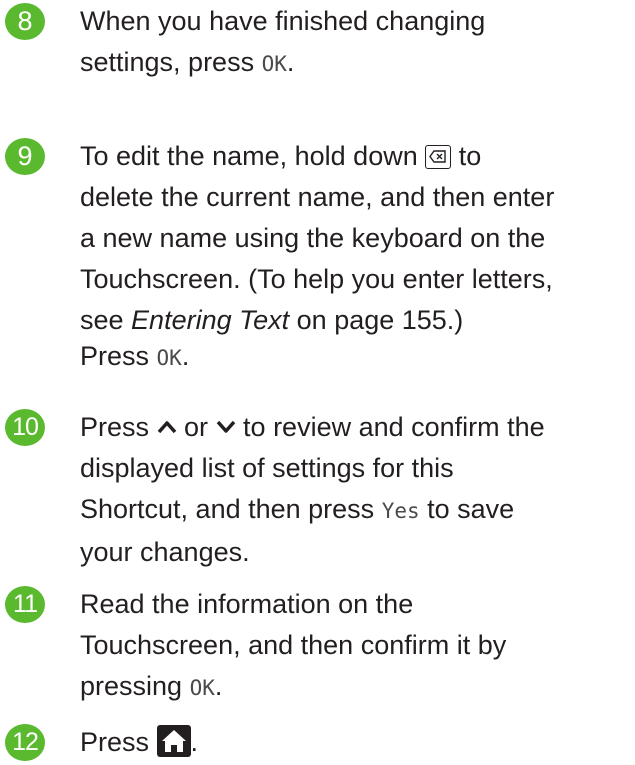  I want to click on step-line: Press ., so click(357, 742).